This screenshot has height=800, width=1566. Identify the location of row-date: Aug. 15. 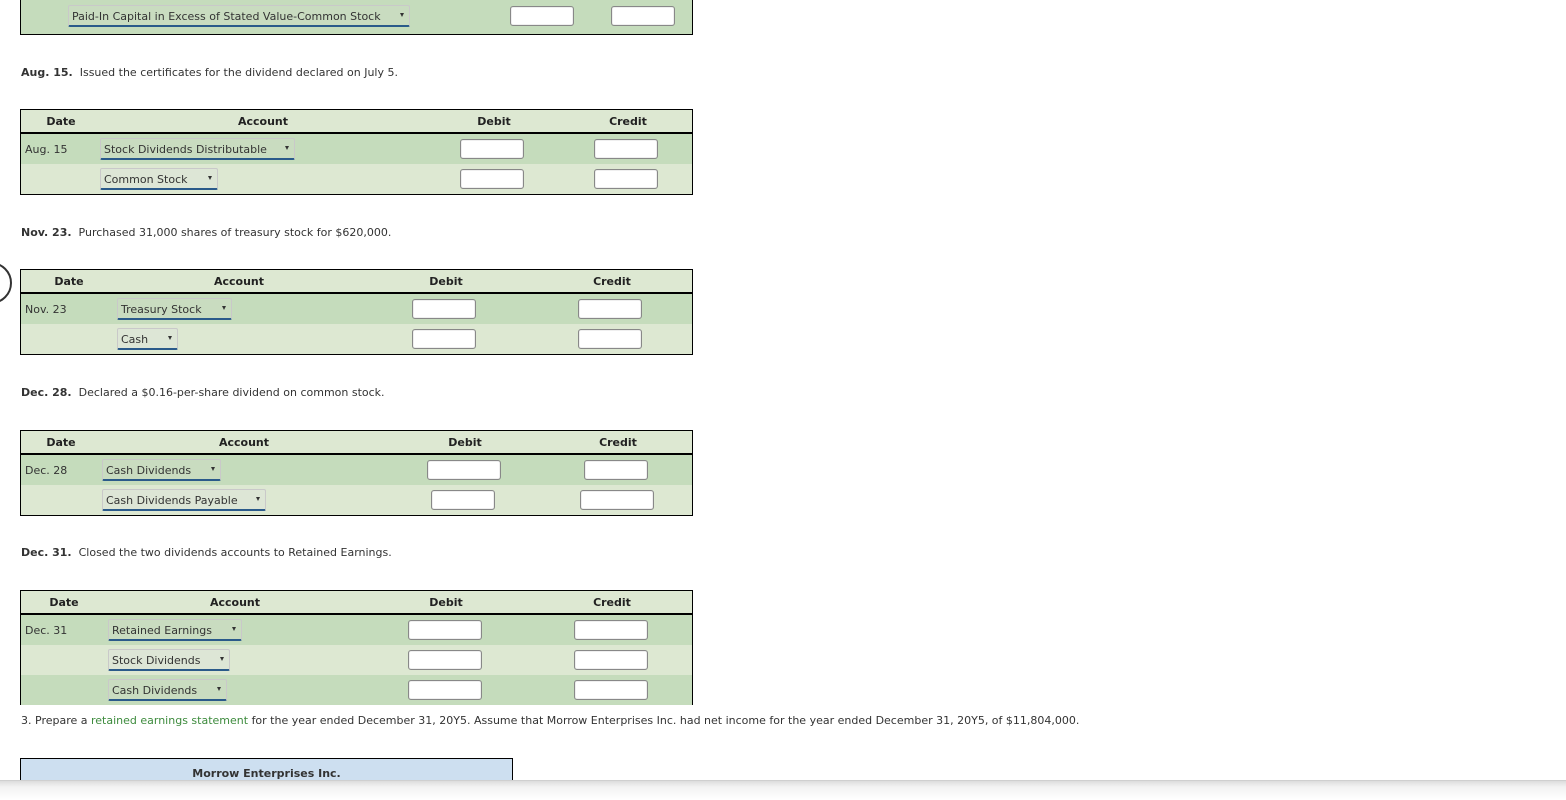
(46, 149).